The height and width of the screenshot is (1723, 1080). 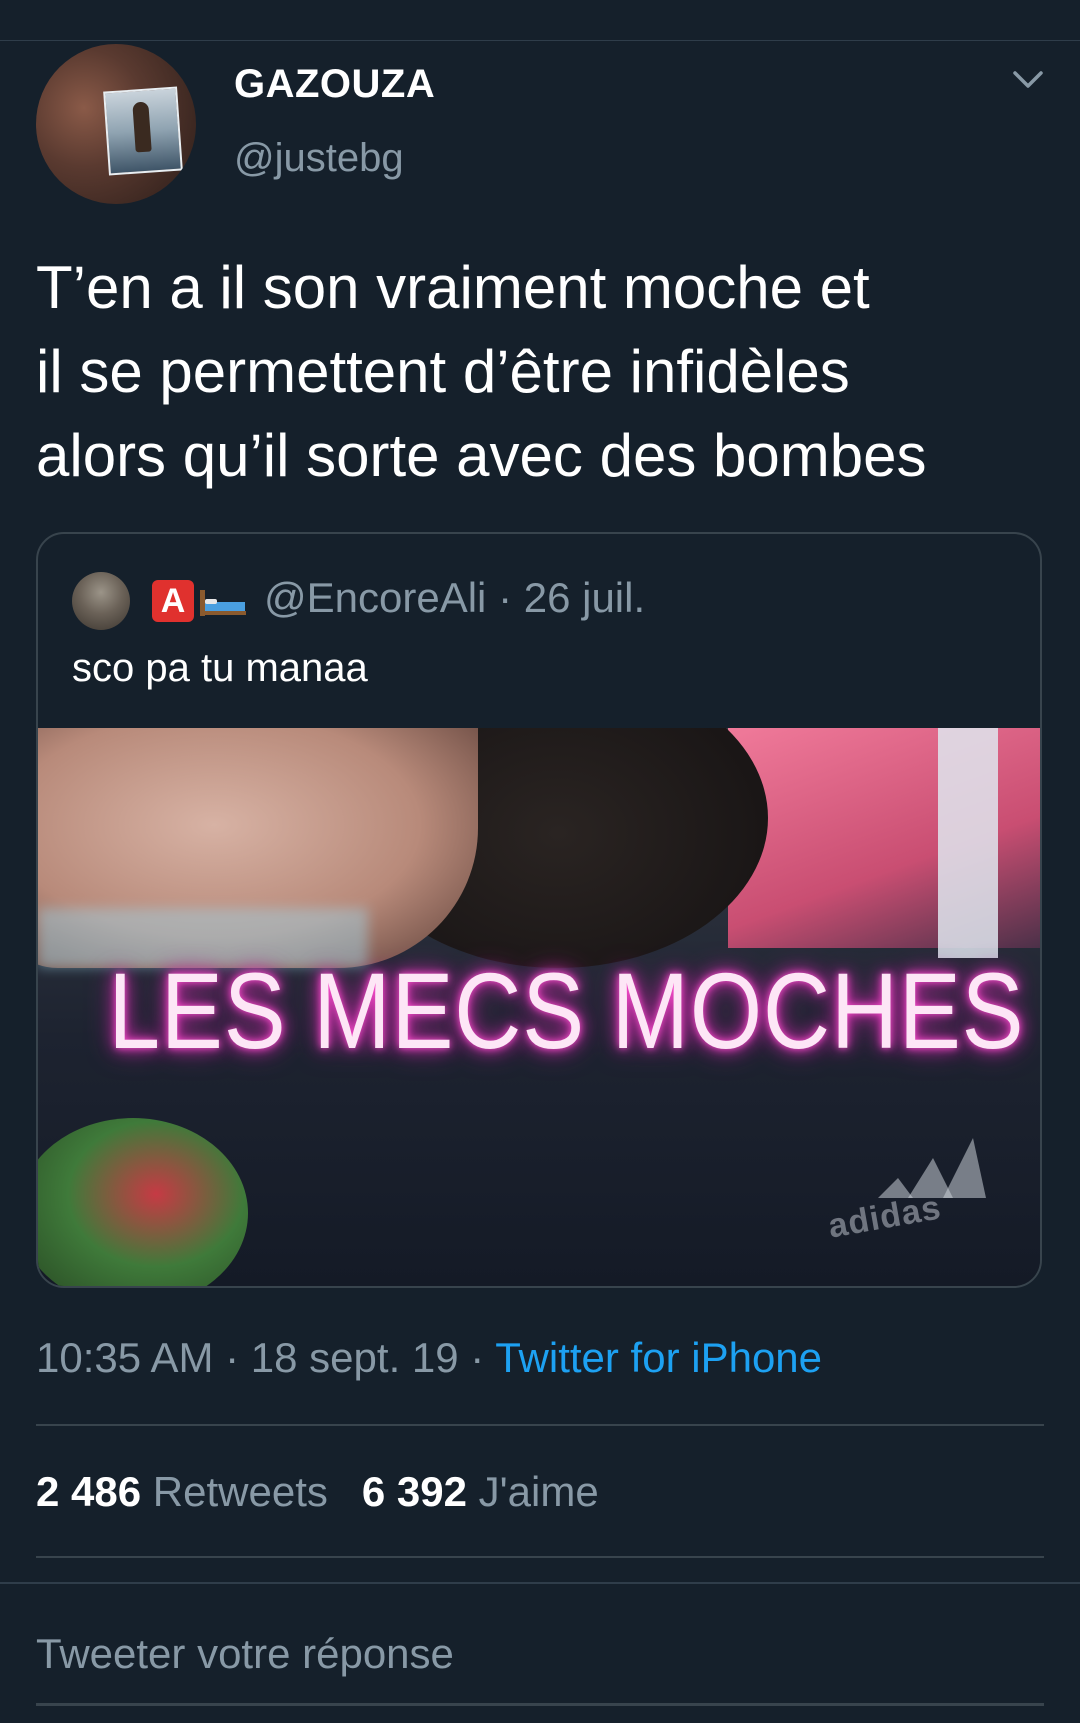 What do you see at coordinates (354, 1357) in the screenshot?
I see `tweet-date: 18 sept. 19` at bounding box center [354, 1357].